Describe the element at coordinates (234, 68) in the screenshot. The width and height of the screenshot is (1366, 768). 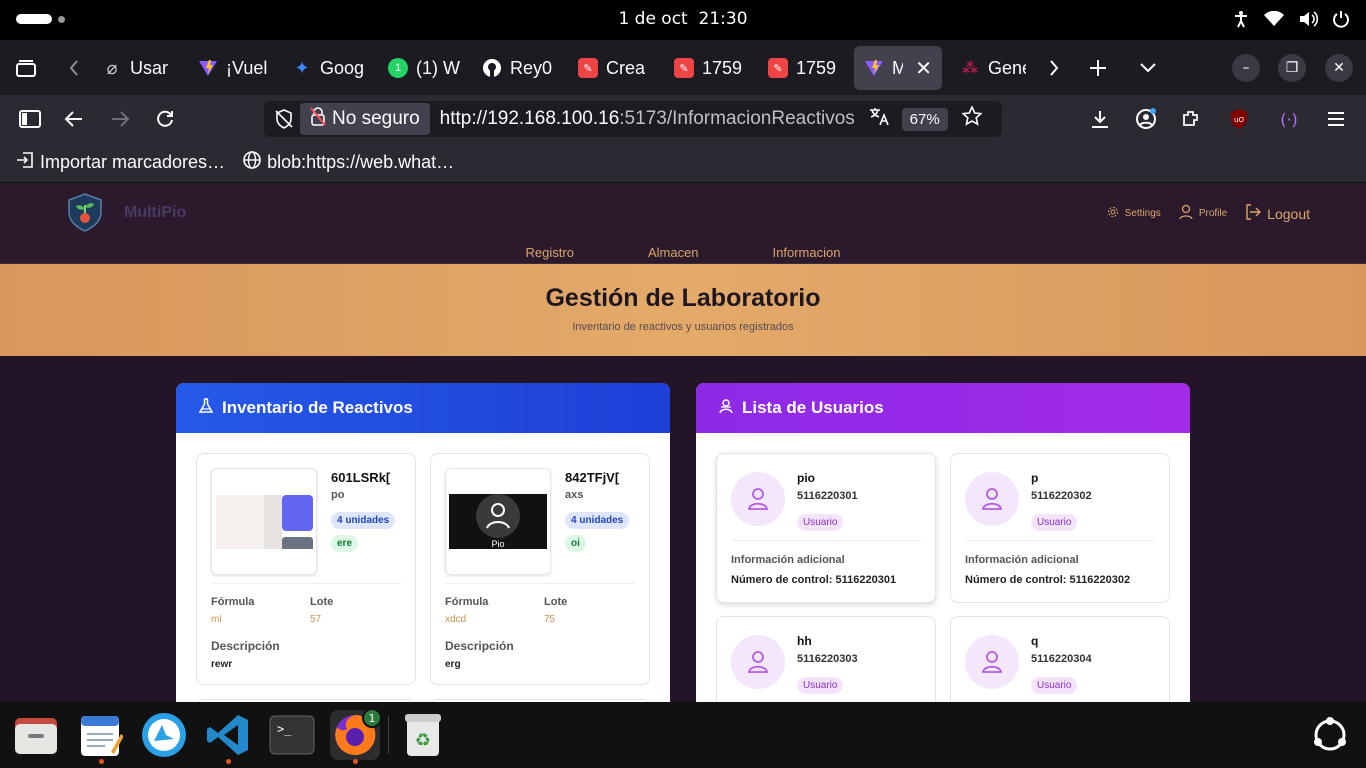
I see `tab-vuel: ¡Vuel` at that location.